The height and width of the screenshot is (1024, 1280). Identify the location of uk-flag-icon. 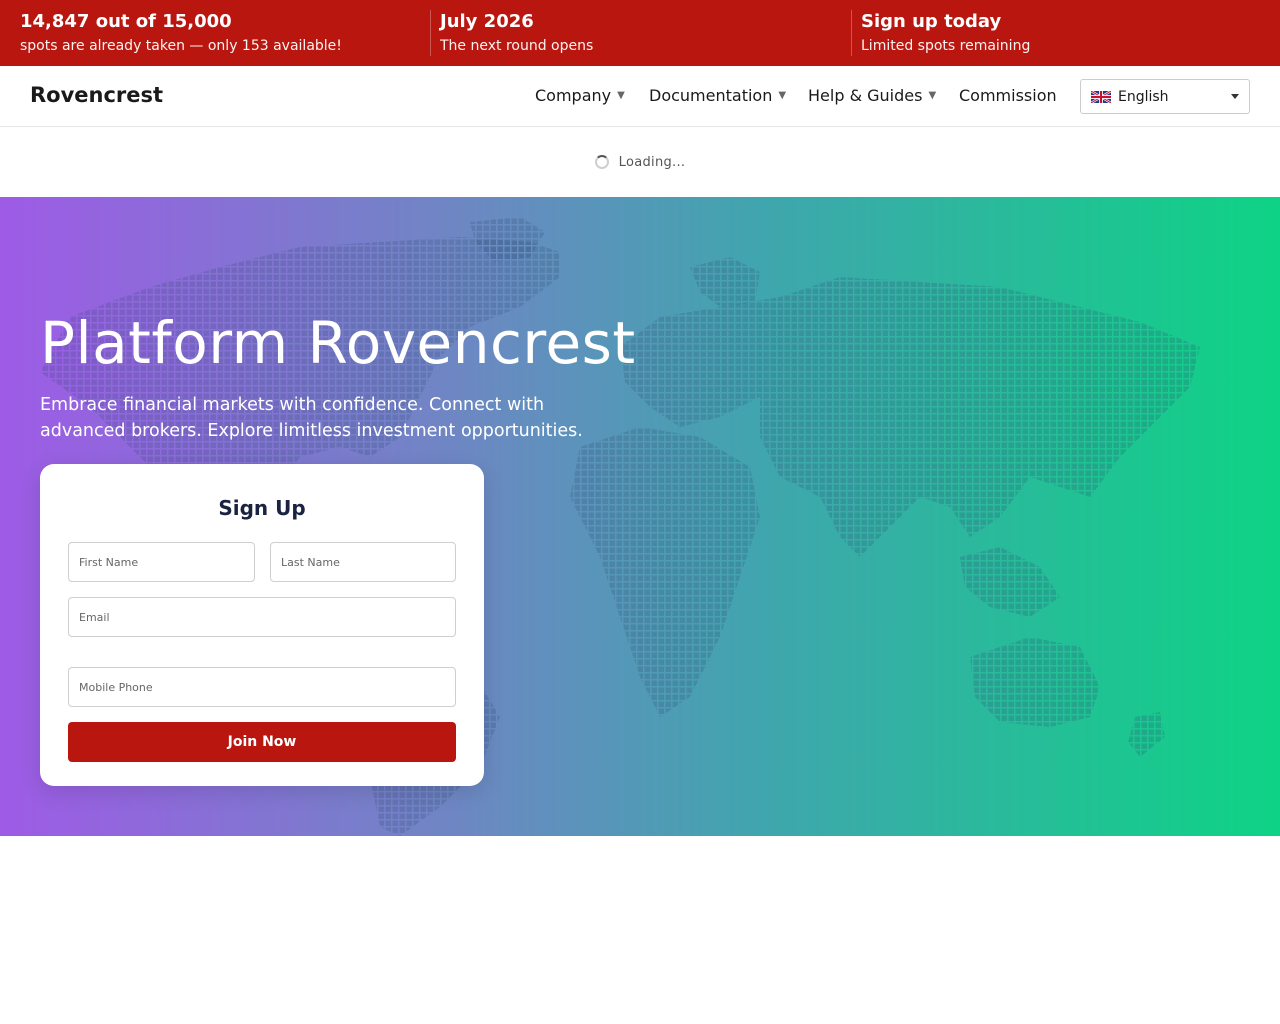
(1101, 96).